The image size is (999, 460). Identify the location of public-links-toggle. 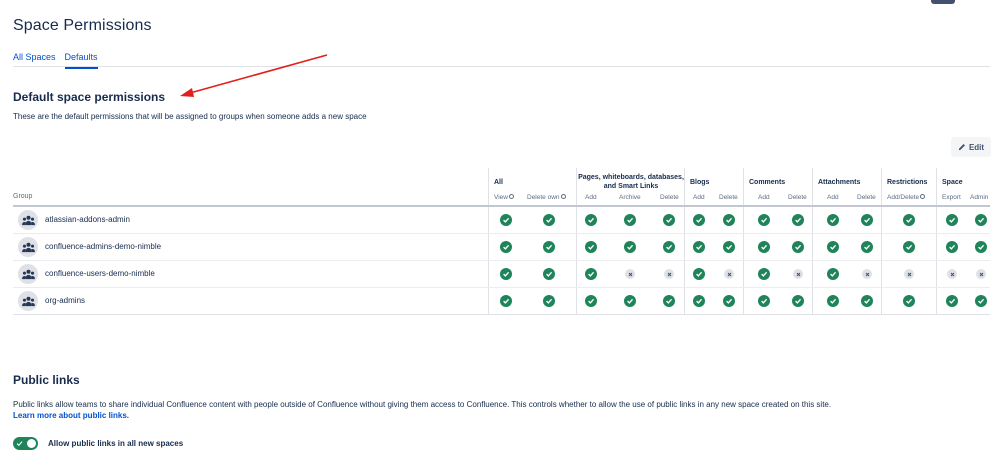
(25, 443).